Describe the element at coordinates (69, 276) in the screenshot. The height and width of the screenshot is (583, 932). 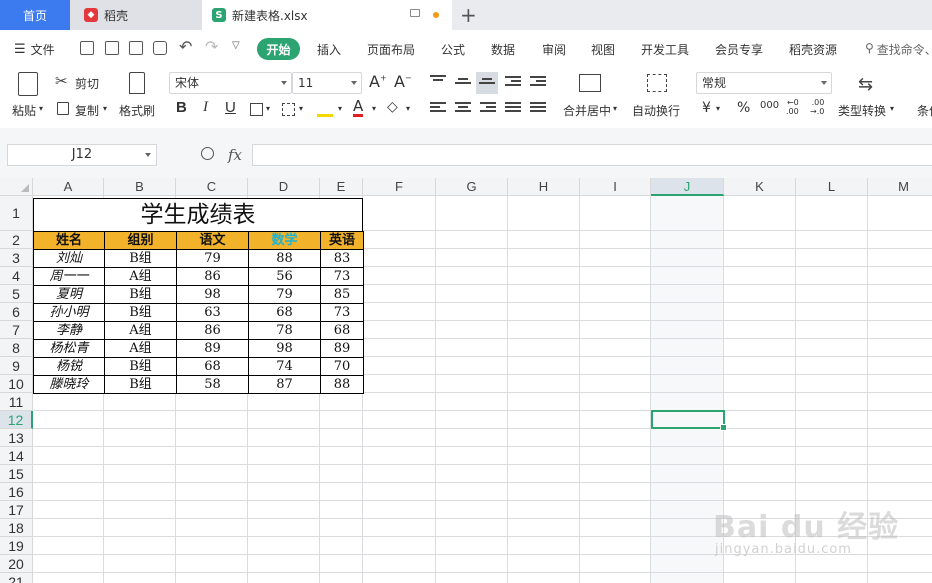
I see `table-cell: 周一一` at that location.